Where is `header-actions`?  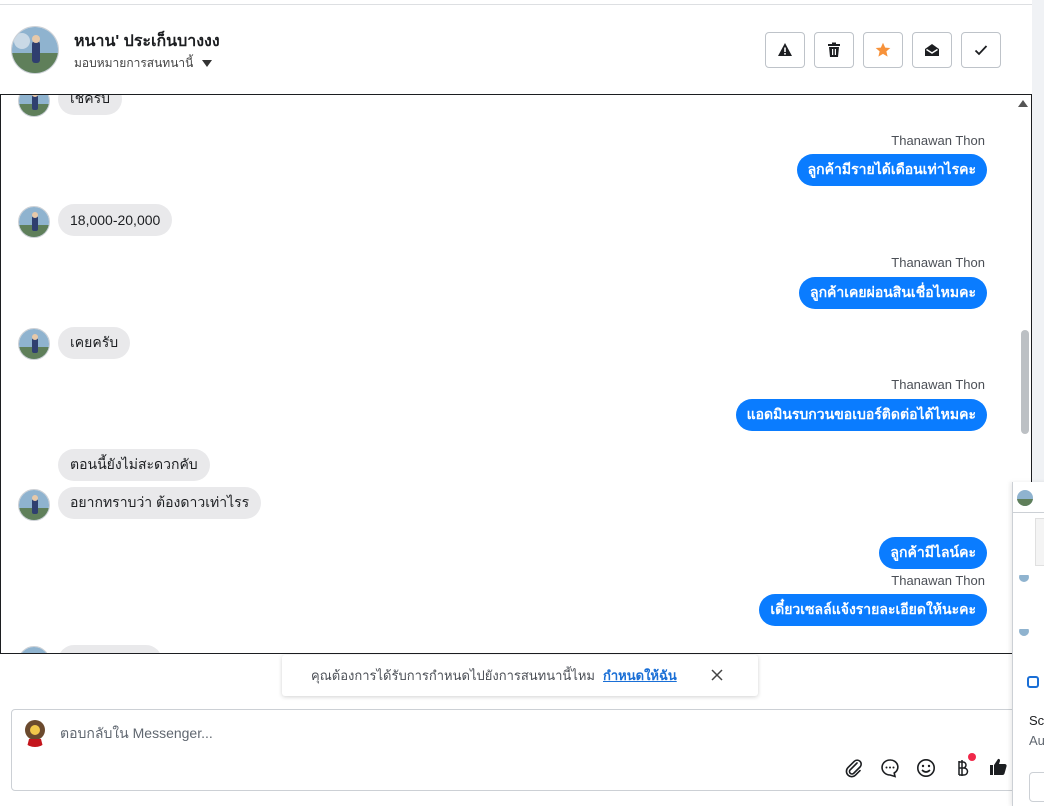
header-actions is located at coordinates (883, 50).